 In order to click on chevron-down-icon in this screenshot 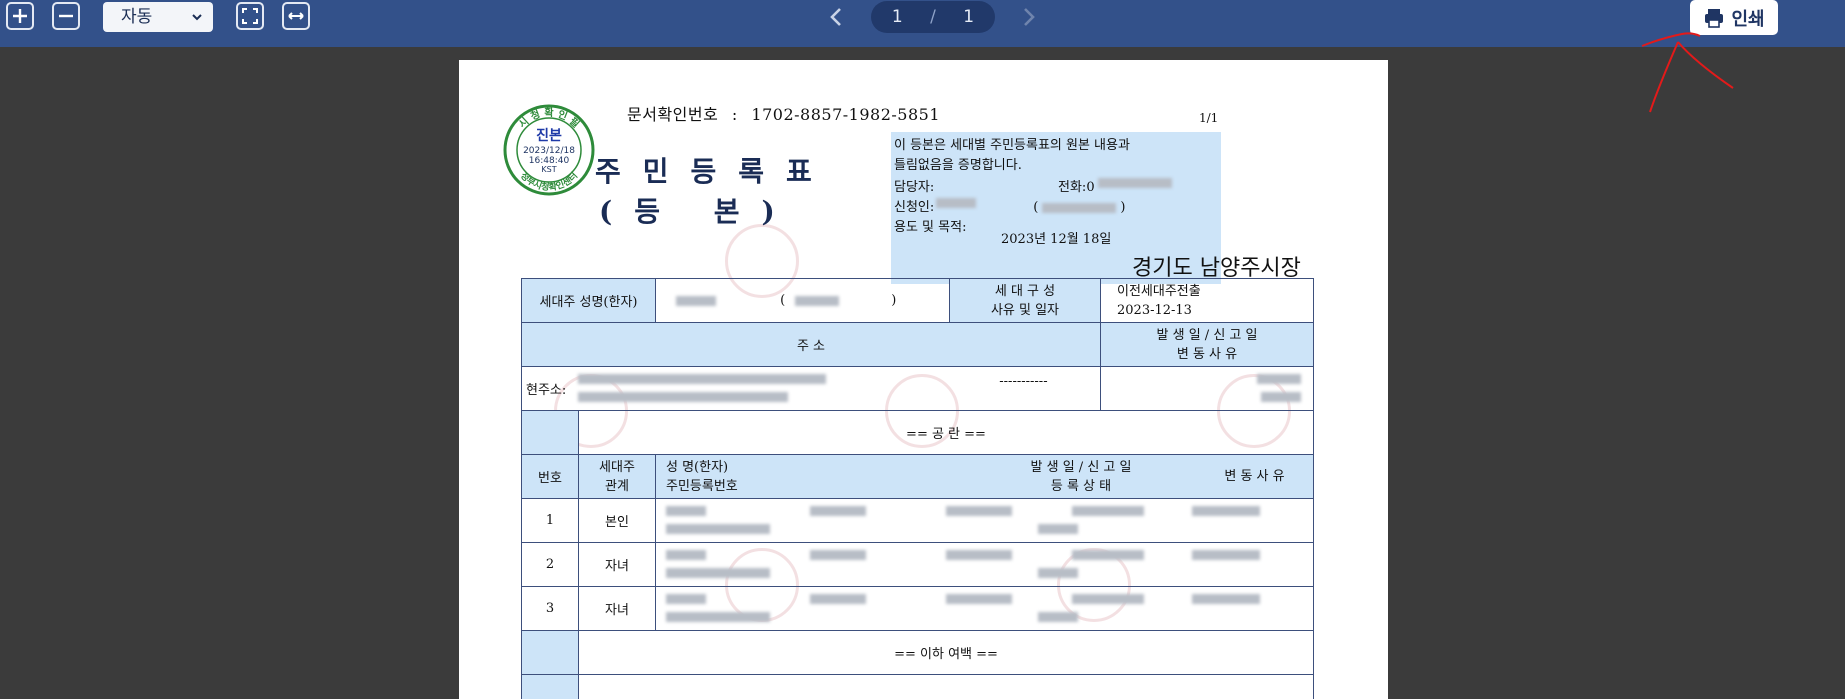, I will do `click(197, 17)`.